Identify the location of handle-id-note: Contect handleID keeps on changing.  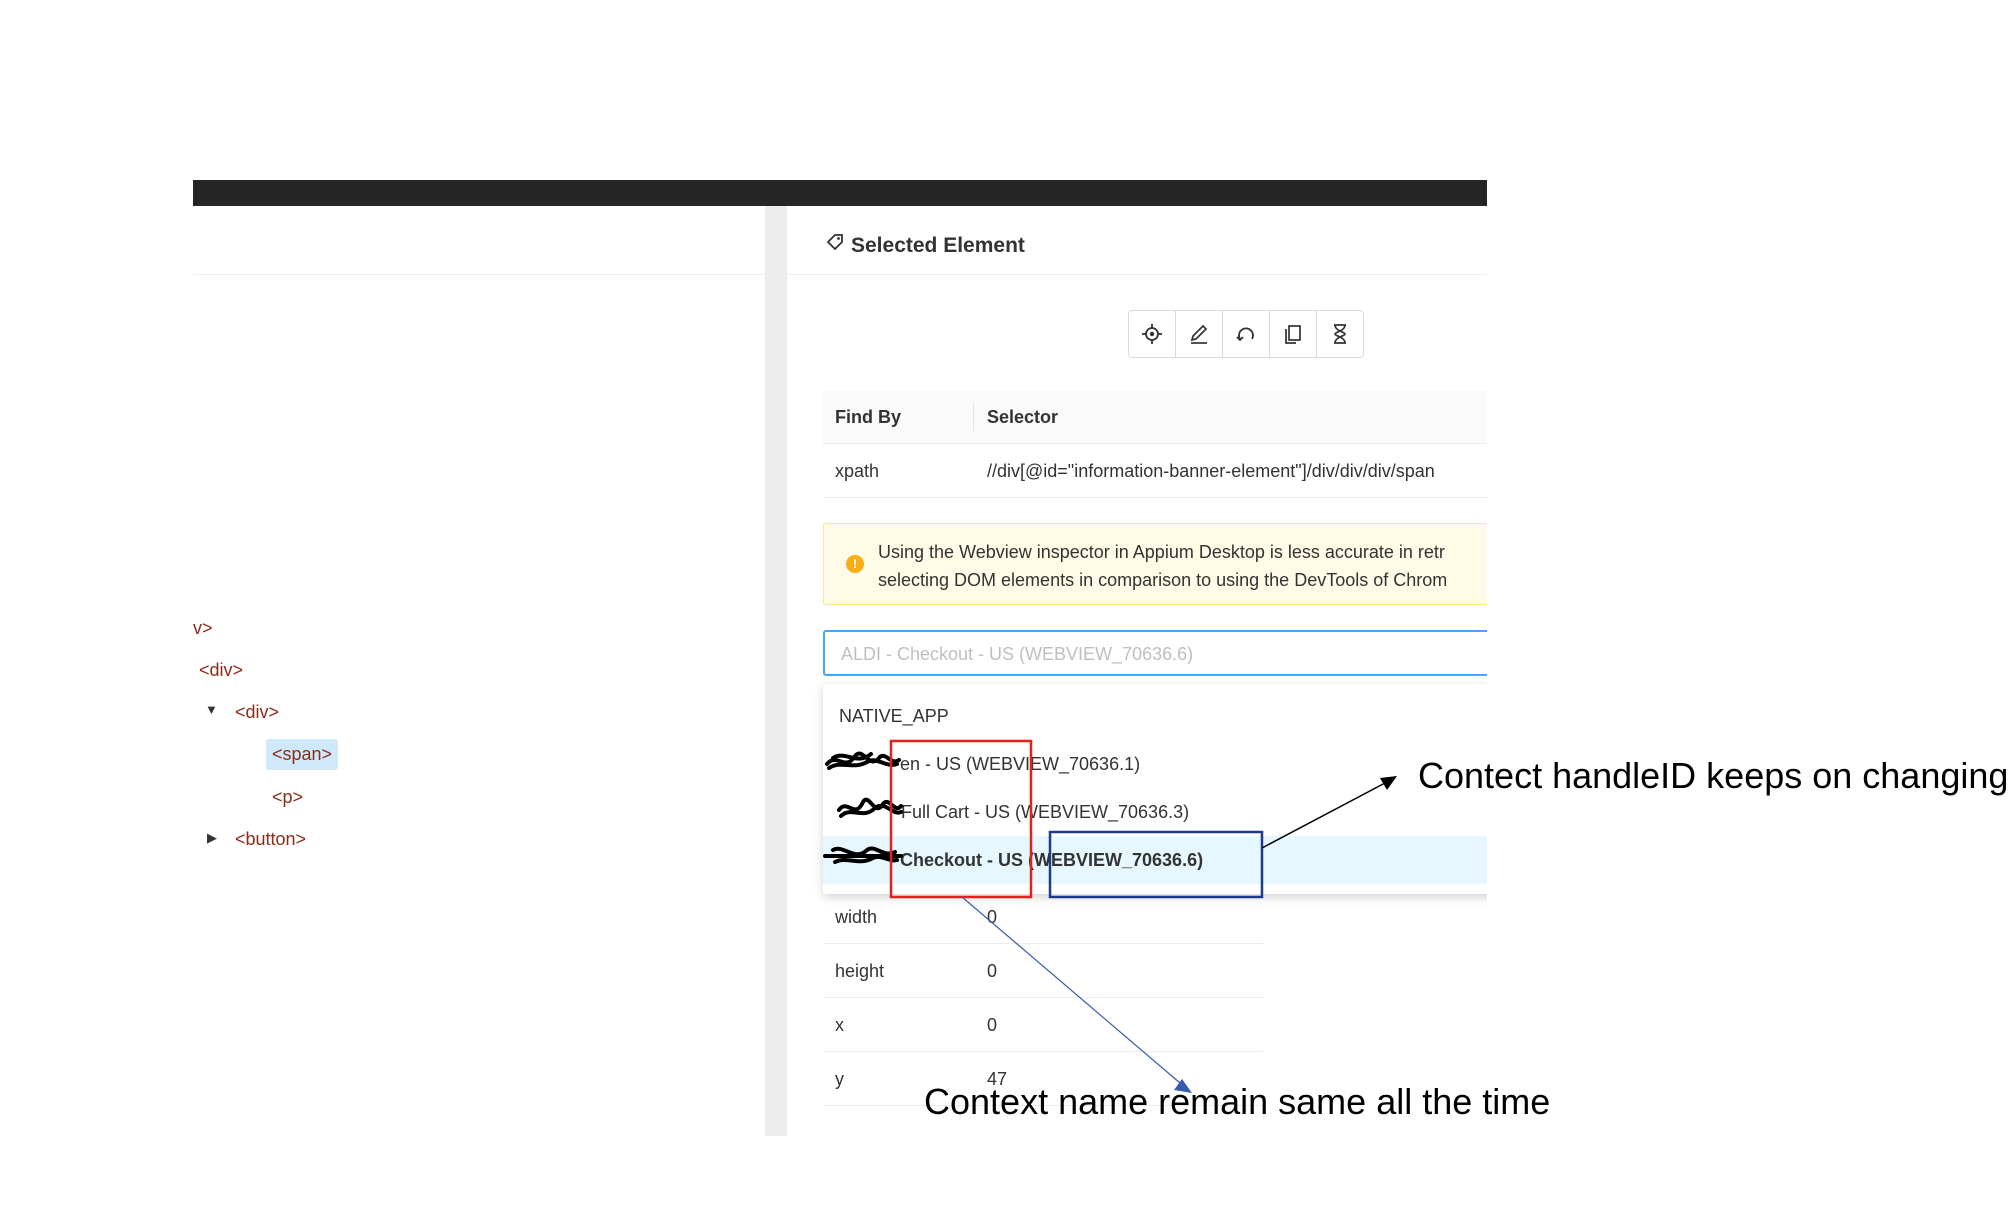
(1713, 775).